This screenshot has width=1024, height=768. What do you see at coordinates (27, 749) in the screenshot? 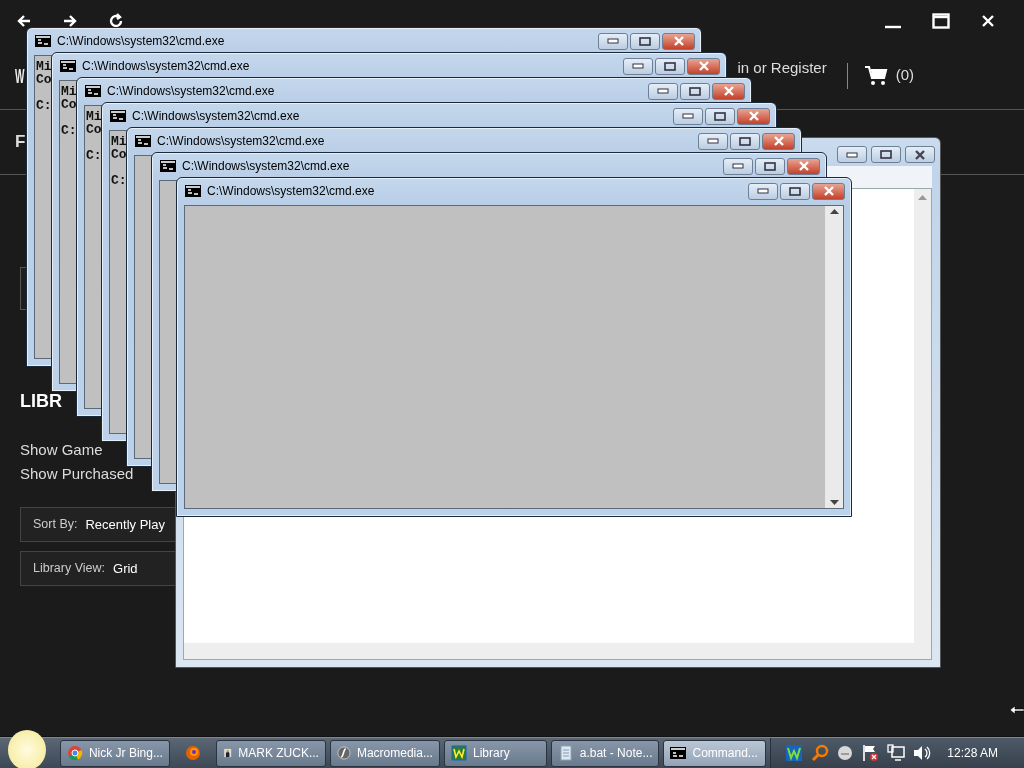
I see `start-button` at bounding box center [27, 749].